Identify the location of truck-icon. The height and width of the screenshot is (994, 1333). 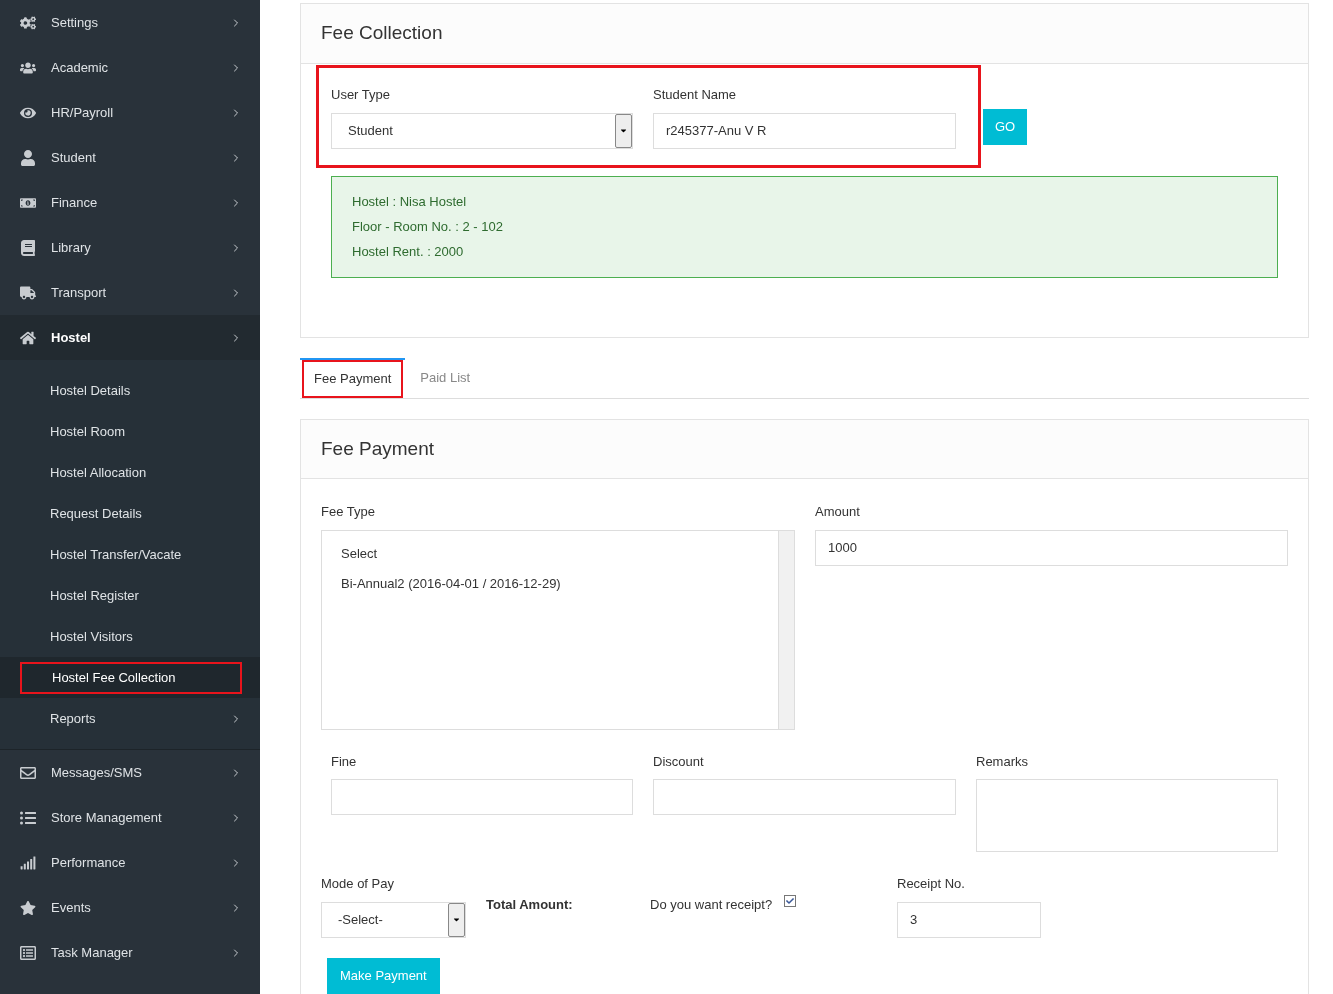
(28, 292).